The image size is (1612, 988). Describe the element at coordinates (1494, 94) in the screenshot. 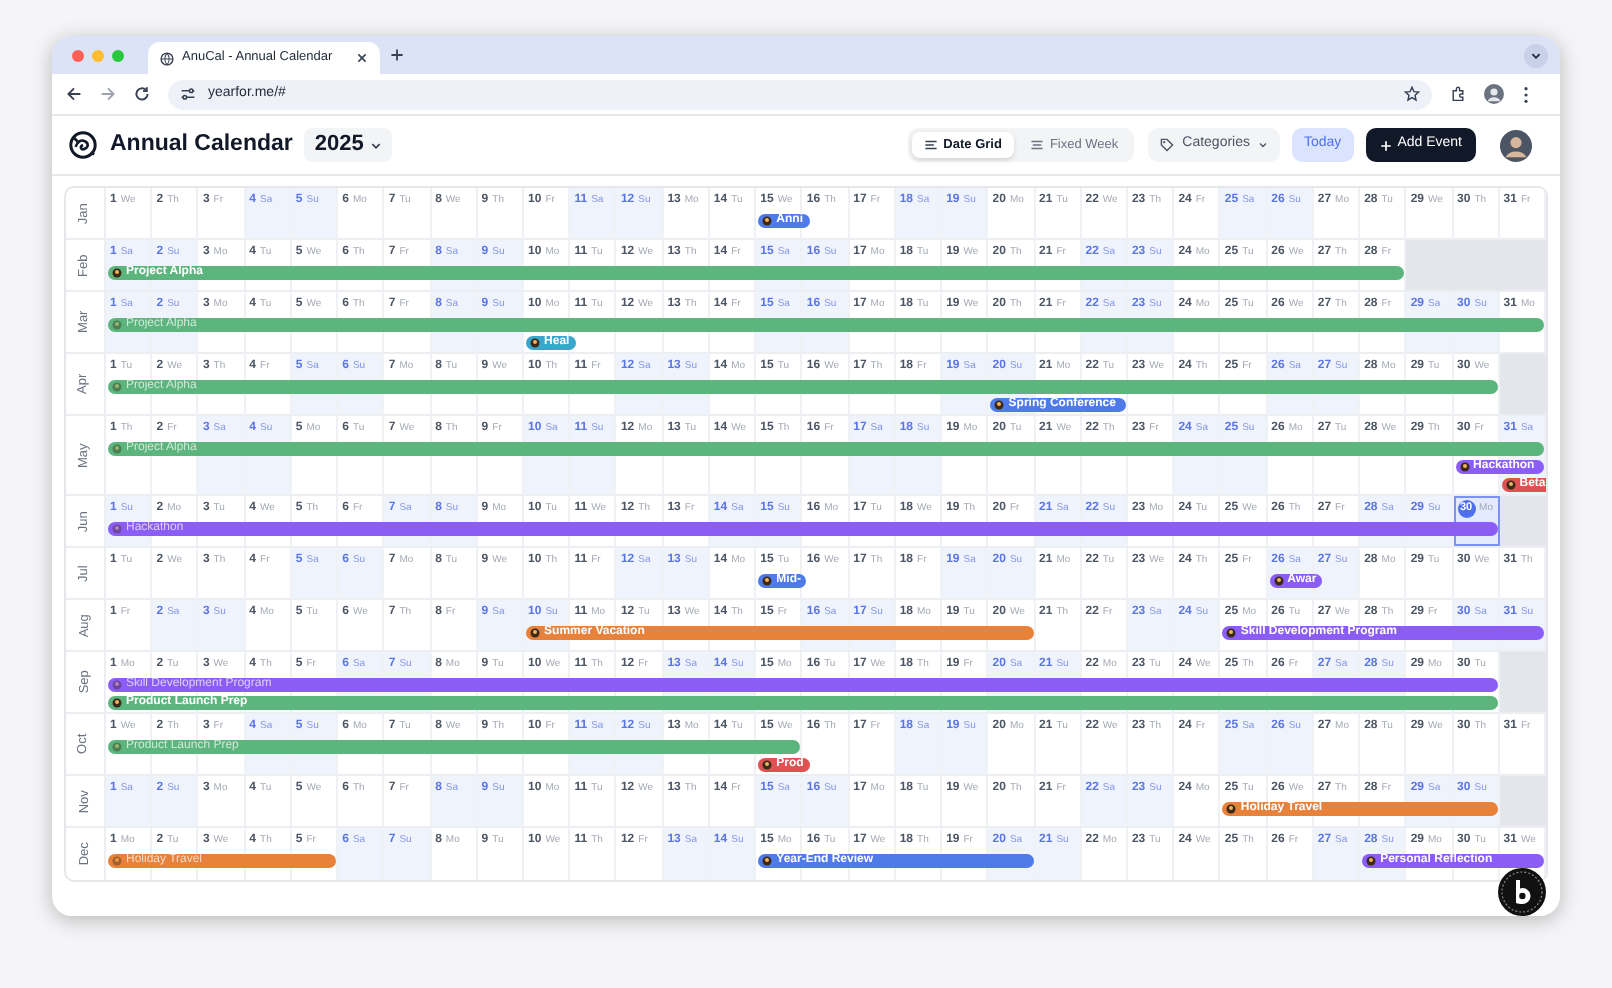

I see `profile-avatar-icon` at that location.